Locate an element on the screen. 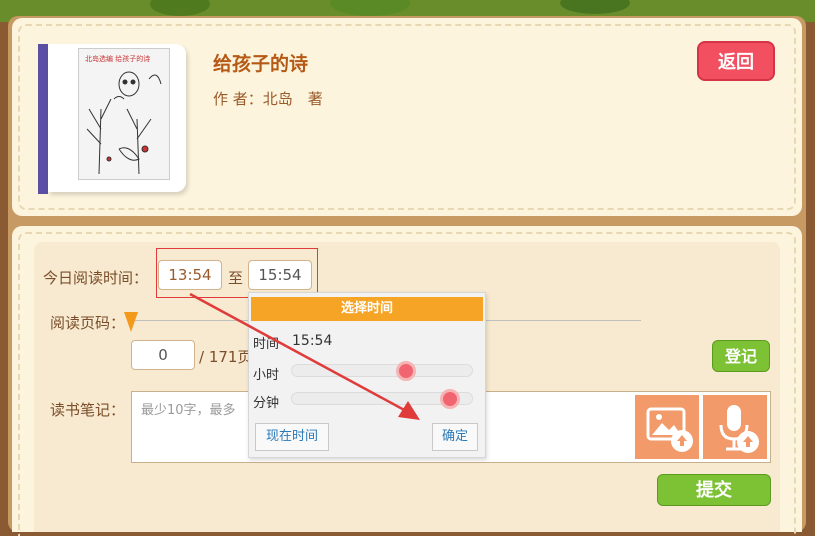 Image resolution: width=815 pixels, height=536 pixels. time-picker-popup: 选择时间 时间 15:54 小时 分钟 现在时间 确定 is located at coordinates (367, 375).